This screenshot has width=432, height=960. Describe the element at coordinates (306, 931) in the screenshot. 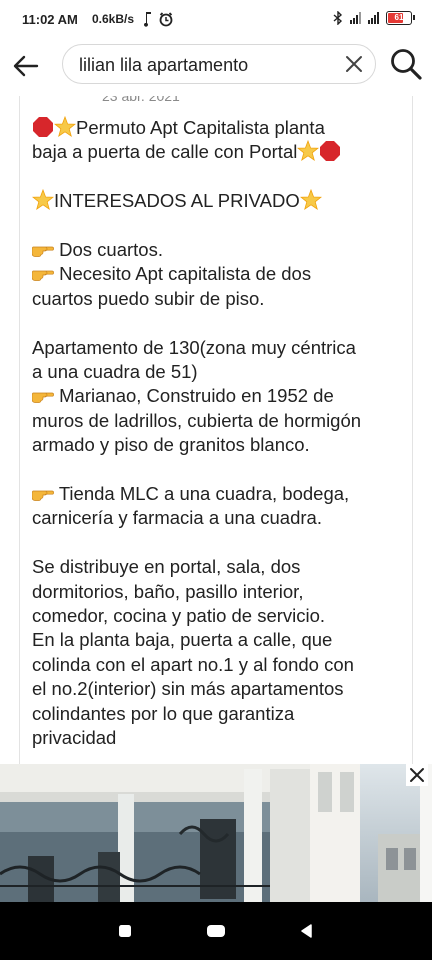

I see `back-triangle-icon` at that location.